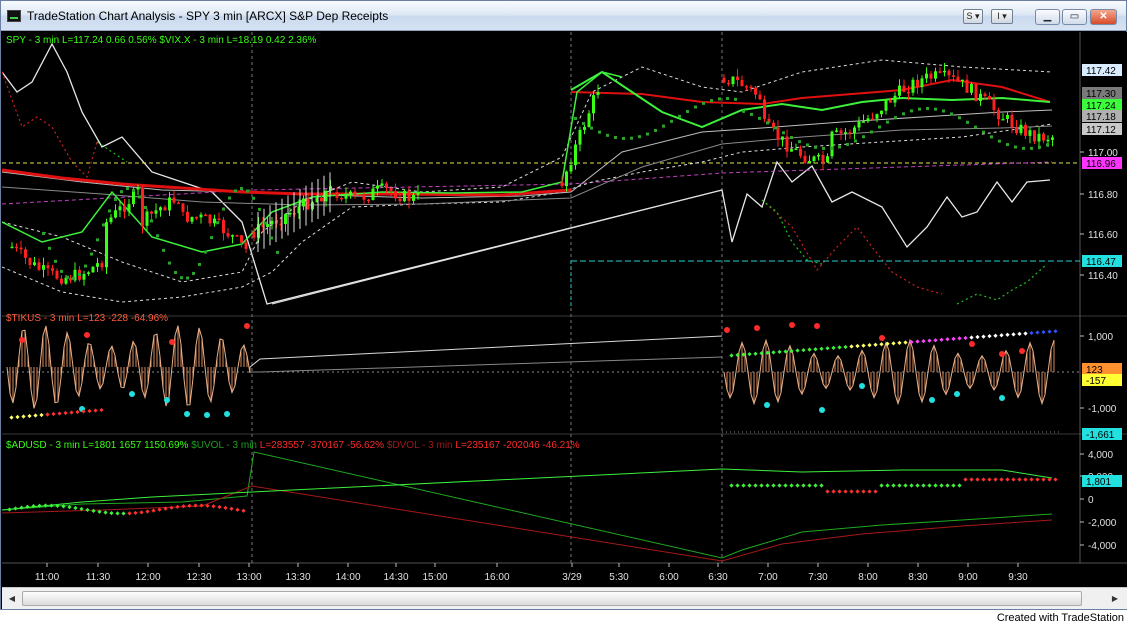 The image size is (1127, 625). Describe the element at coordinates (1100, 337) in the screenshot. I see `axis-tick-label: 1,000` at that location.